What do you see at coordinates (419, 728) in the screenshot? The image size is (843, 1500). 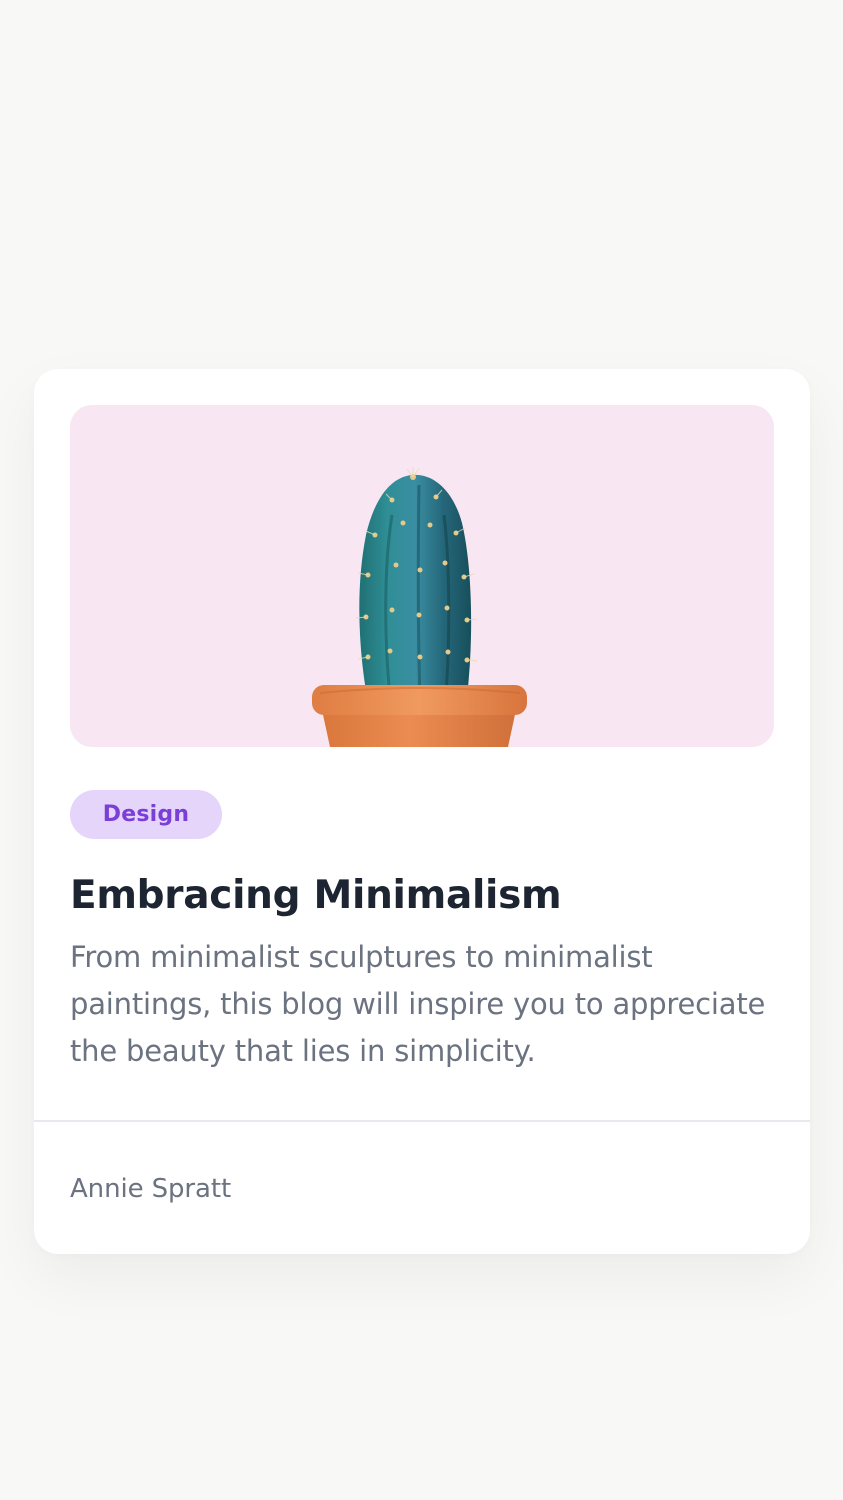 I see `pot-body` at bounding box center [419, 728].